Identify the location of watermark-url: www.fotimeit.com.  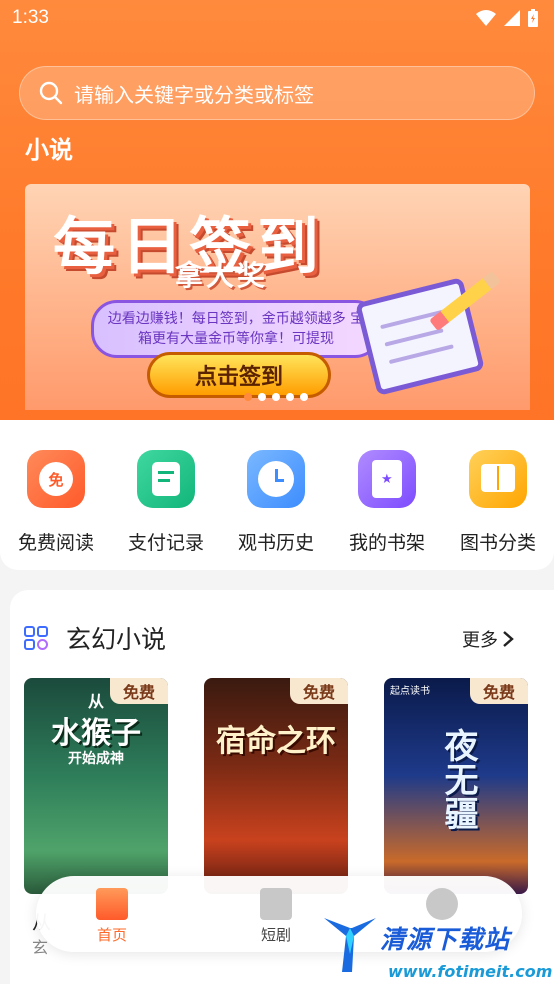
(470, 971).